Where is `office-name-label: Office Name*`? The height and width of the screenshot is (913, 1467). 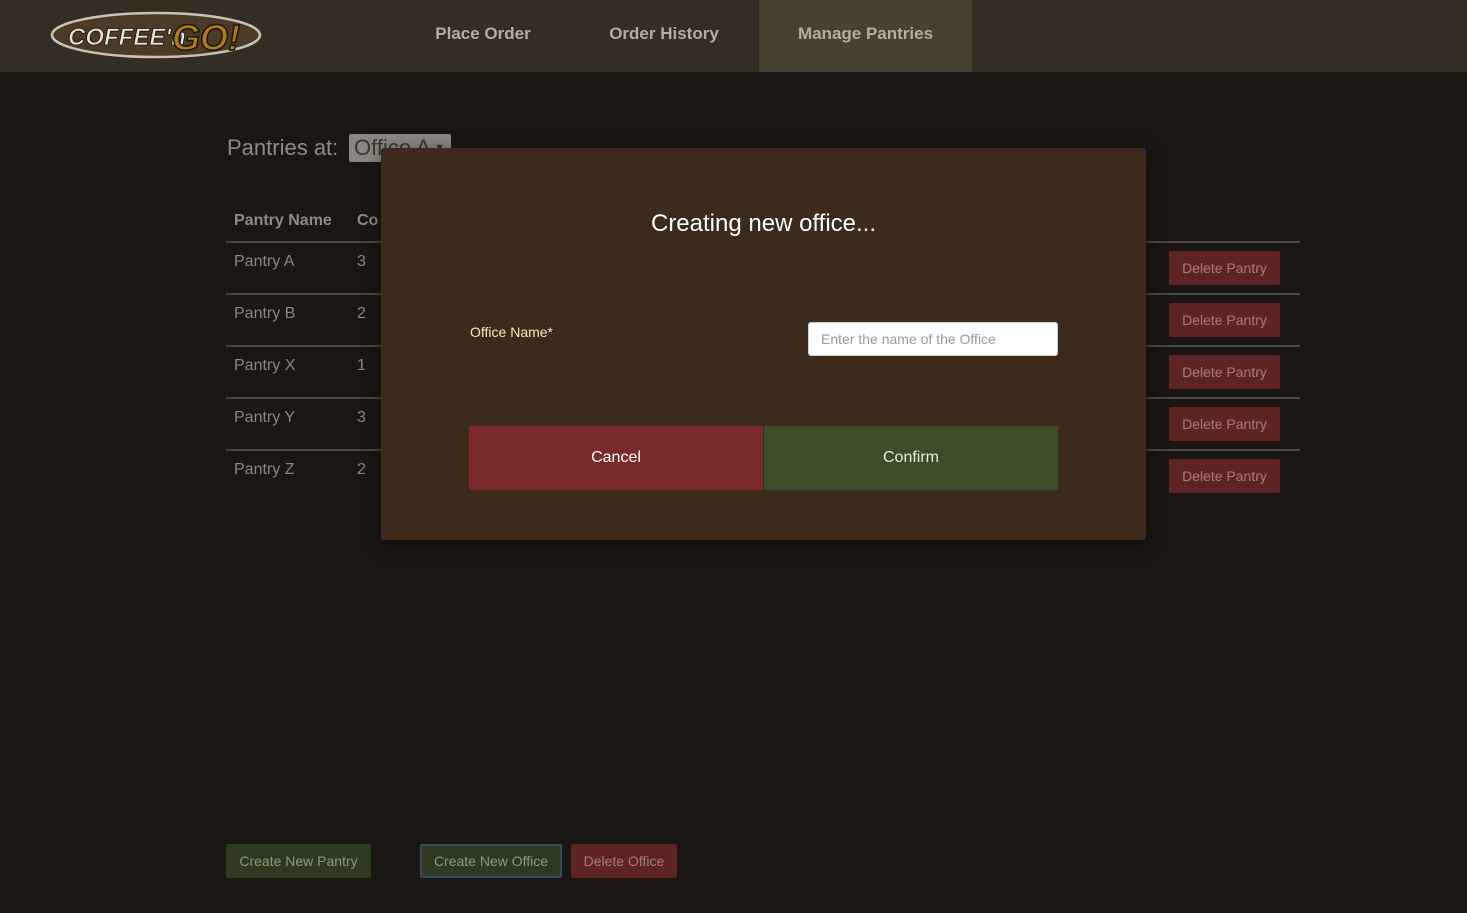
office-name-label: Office Name* is located at coordinates (511, 332).